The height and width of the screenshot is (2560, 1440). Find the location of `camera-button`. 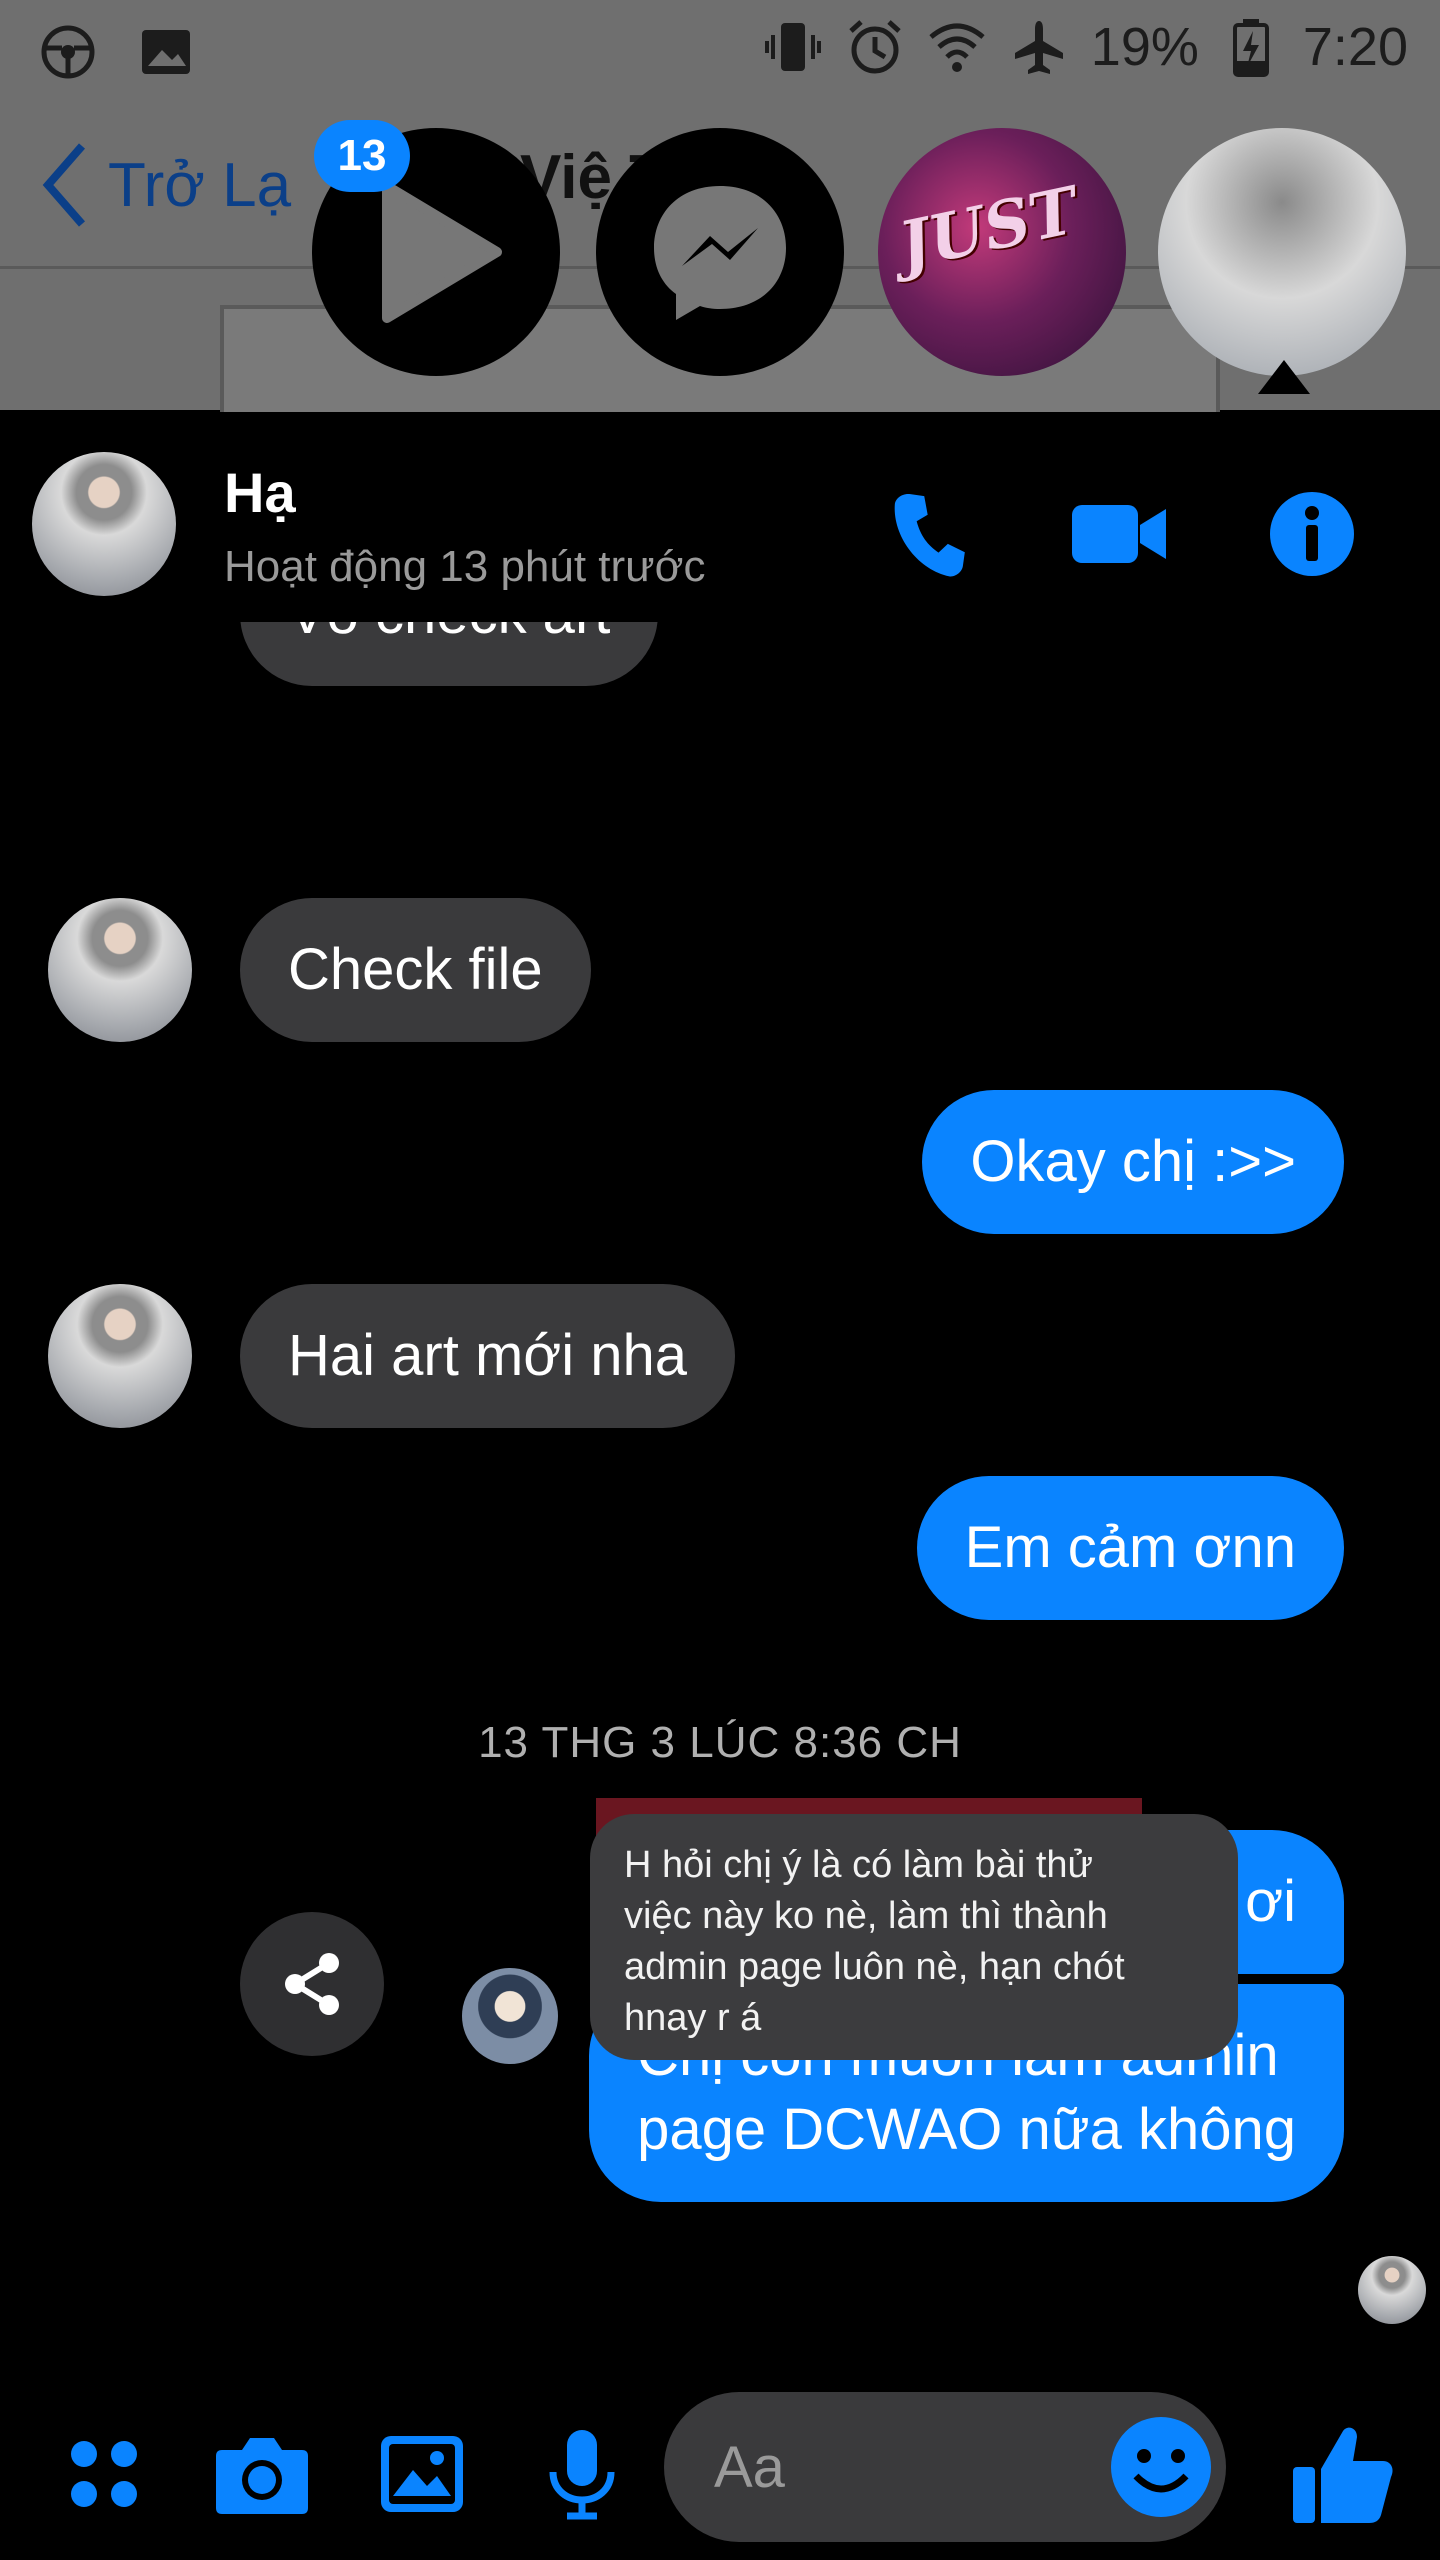

camera-button is located at coordinates (262, 2474).